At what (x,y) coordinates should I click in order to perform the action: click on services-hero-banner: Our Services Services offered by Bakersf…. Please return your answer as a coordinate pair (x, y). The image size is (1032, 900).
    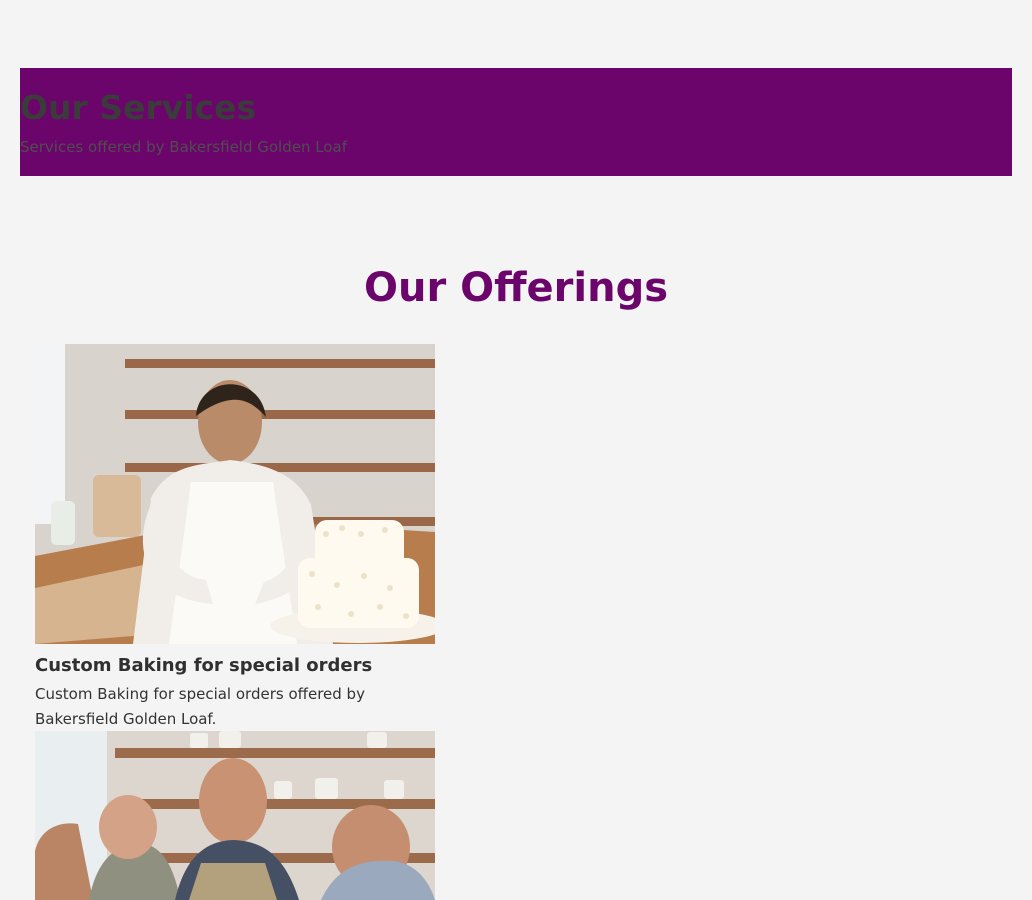
    Looking at the image, I should click on (516, 122).